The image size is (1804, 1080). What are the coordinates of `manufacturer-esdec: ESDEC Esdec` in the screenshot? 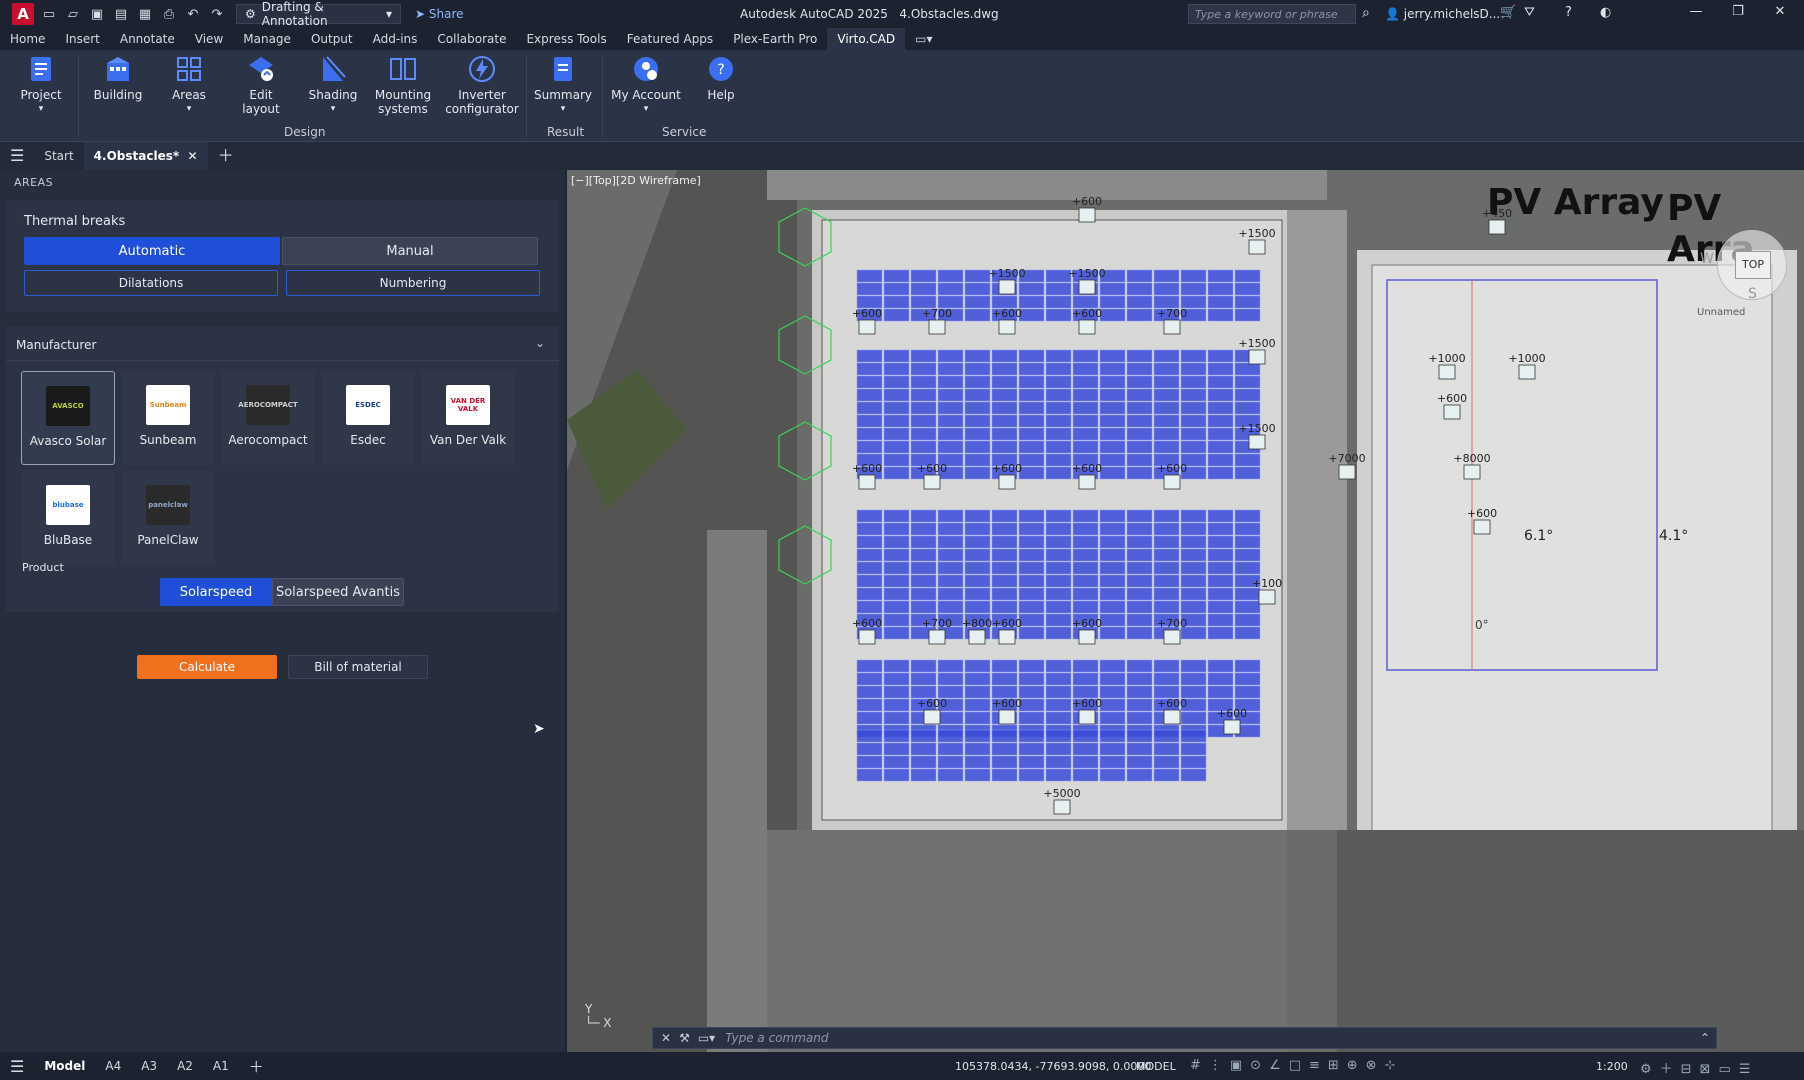 It's located at (368, 418).